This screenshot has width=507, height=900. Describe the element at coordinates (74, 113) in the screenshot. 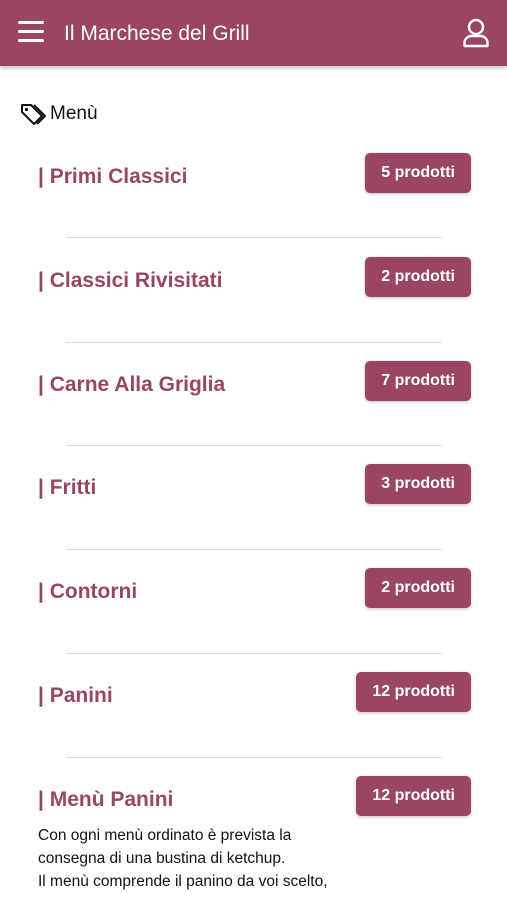

I see `section-label: Menù` at that location.